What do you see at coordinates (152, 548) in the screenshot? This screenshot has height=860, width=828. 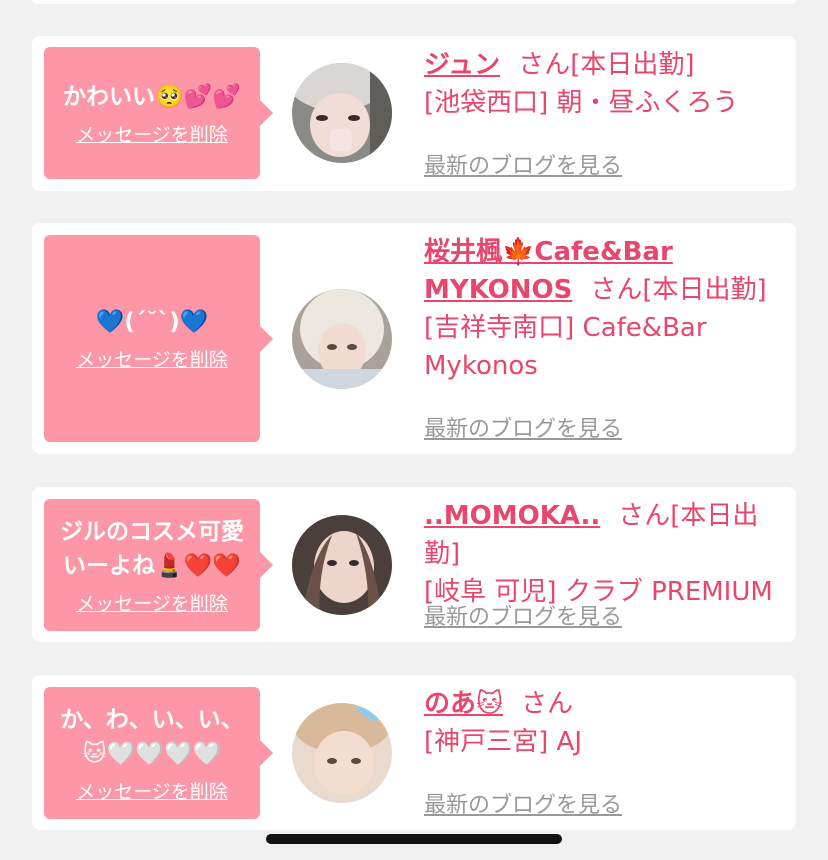 I see `message-text: ジルのコスメ可愛いーよね💄❤️❤️` at bounding box center [152, 548].